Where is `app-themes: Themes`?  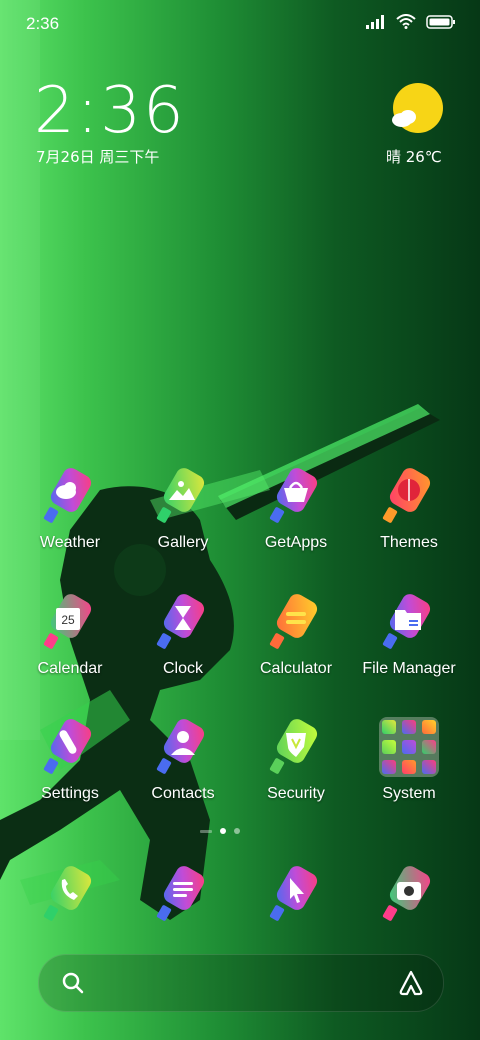 app-themes: Themes is located at coordinates (409, 509).